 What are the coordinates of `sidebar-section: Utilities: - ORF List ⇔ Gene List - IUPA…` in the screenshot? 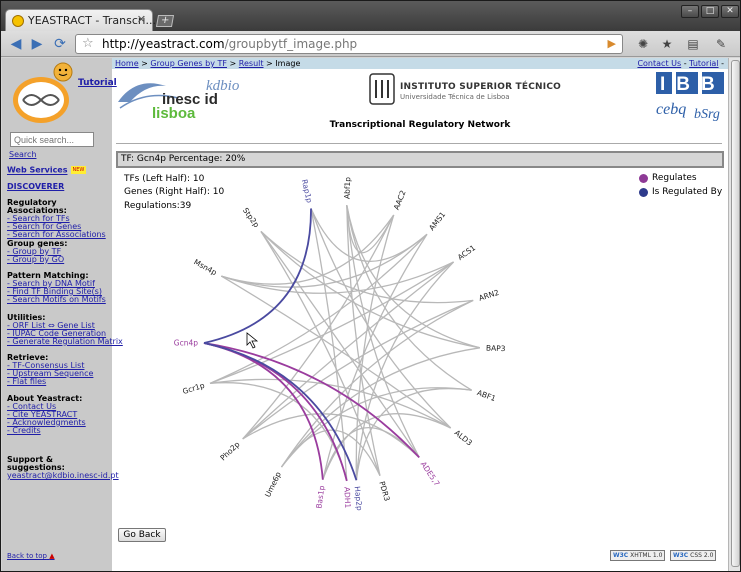 It's located at (65, 330).